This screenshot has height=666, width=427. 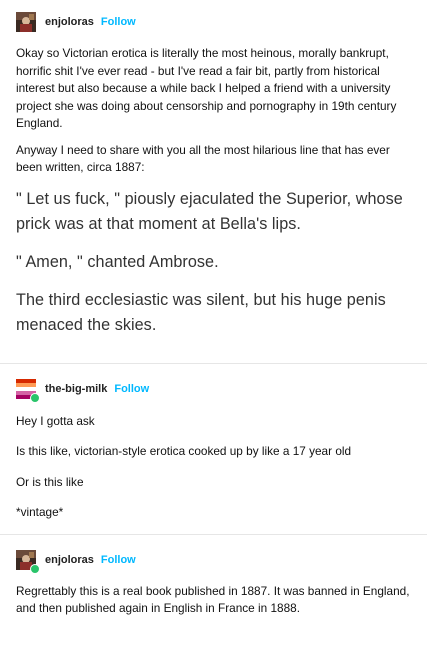 What do you see at coordinates (213, 385) in the screenshot?
I see `post-header: the-big-milk Follow` at bounding box center [213, 385].